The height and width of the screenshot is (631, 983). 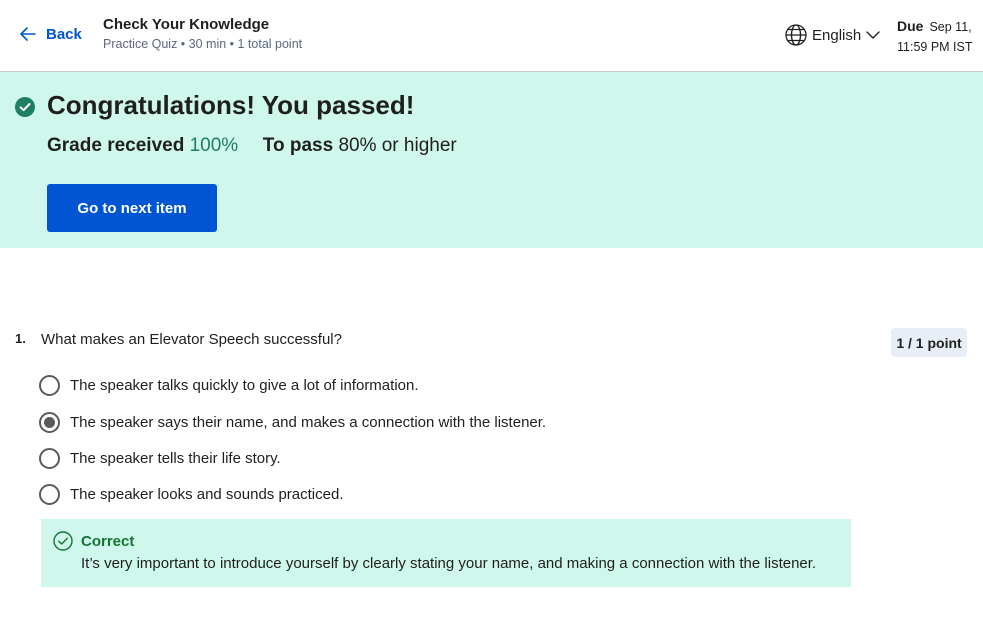 What do you see at coordinates (186, 24) in the screenshot?
I see `quiz-title: Check Your Knowledge` at bounding box center [186, 24].